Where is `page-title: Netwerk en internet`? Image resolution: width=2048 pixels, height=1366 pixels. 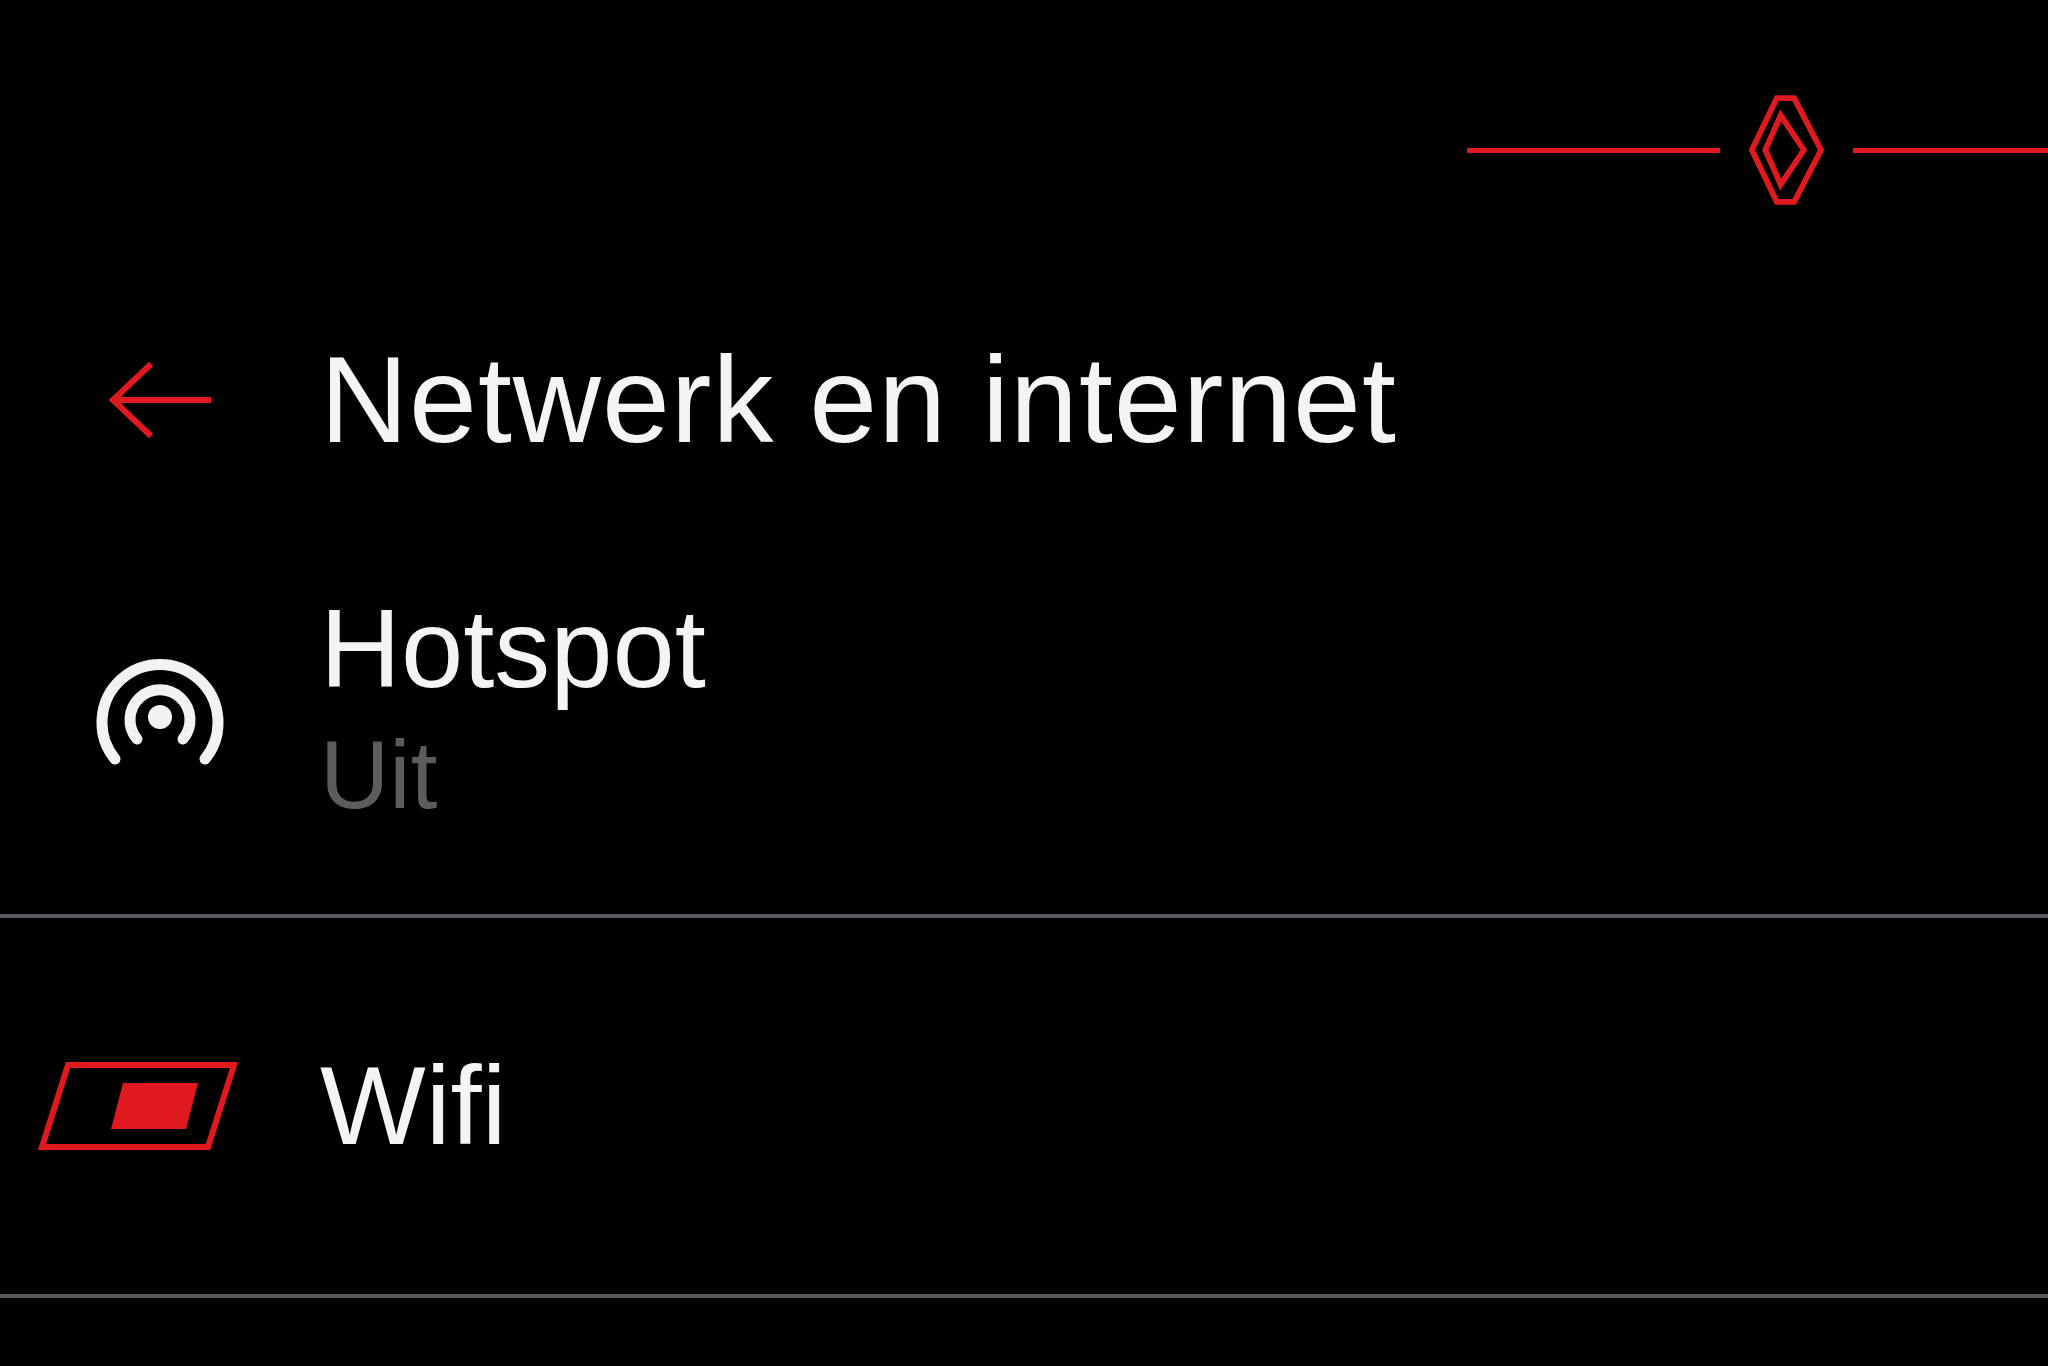
page-title: Netwerk en internet is located at coordinates (858, 400).